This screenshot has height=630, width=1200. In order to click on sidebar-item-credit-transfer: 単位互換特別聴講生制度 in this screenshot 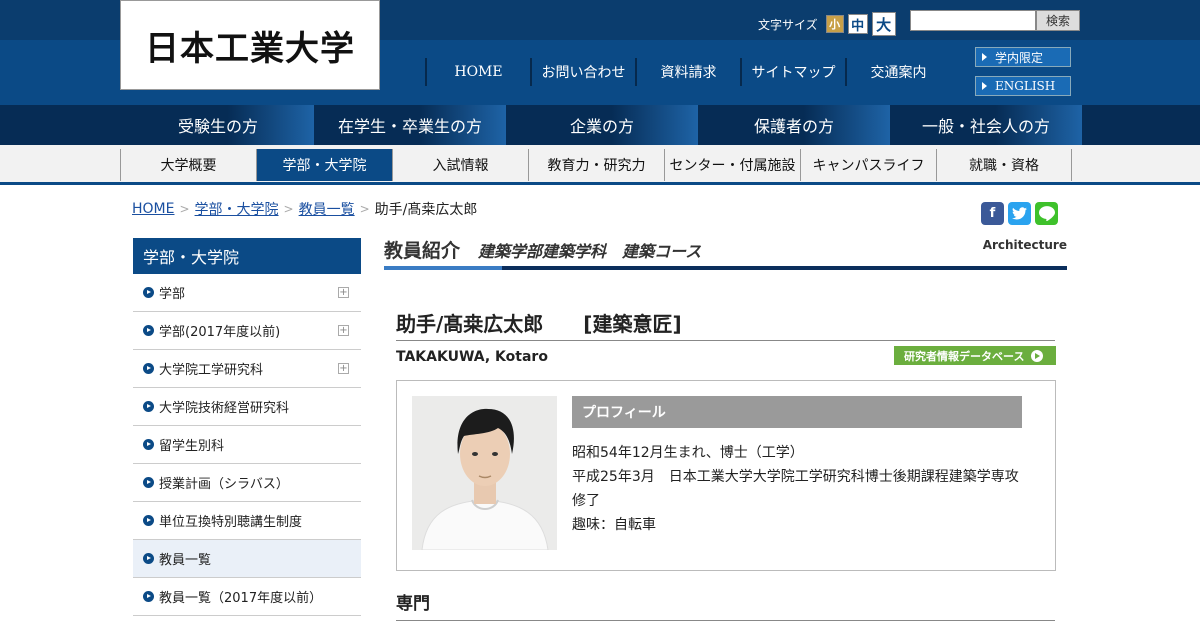, I will do `click(247, 521)`.